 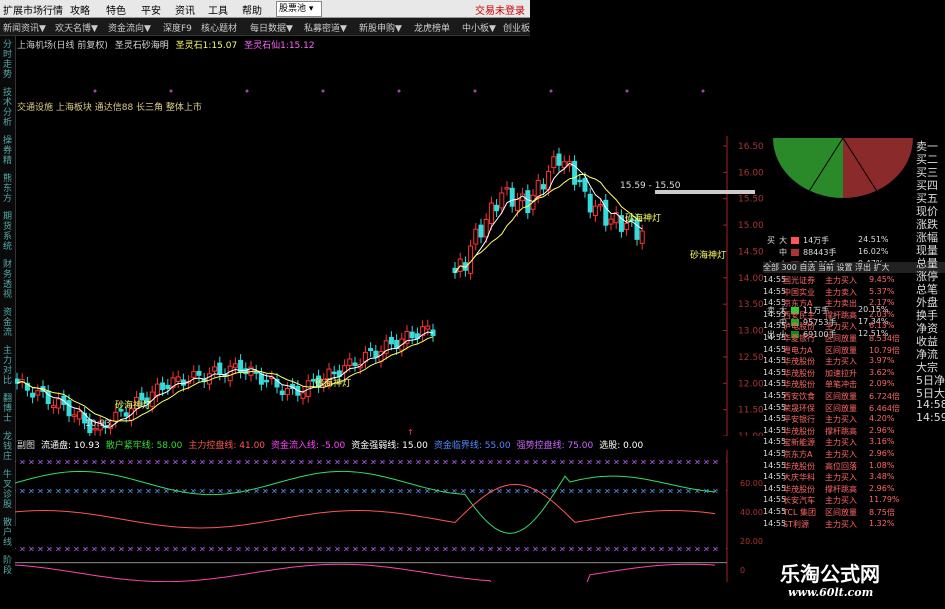 I want to click on alert-value: 6.724倍, so click(x=884, y=396).